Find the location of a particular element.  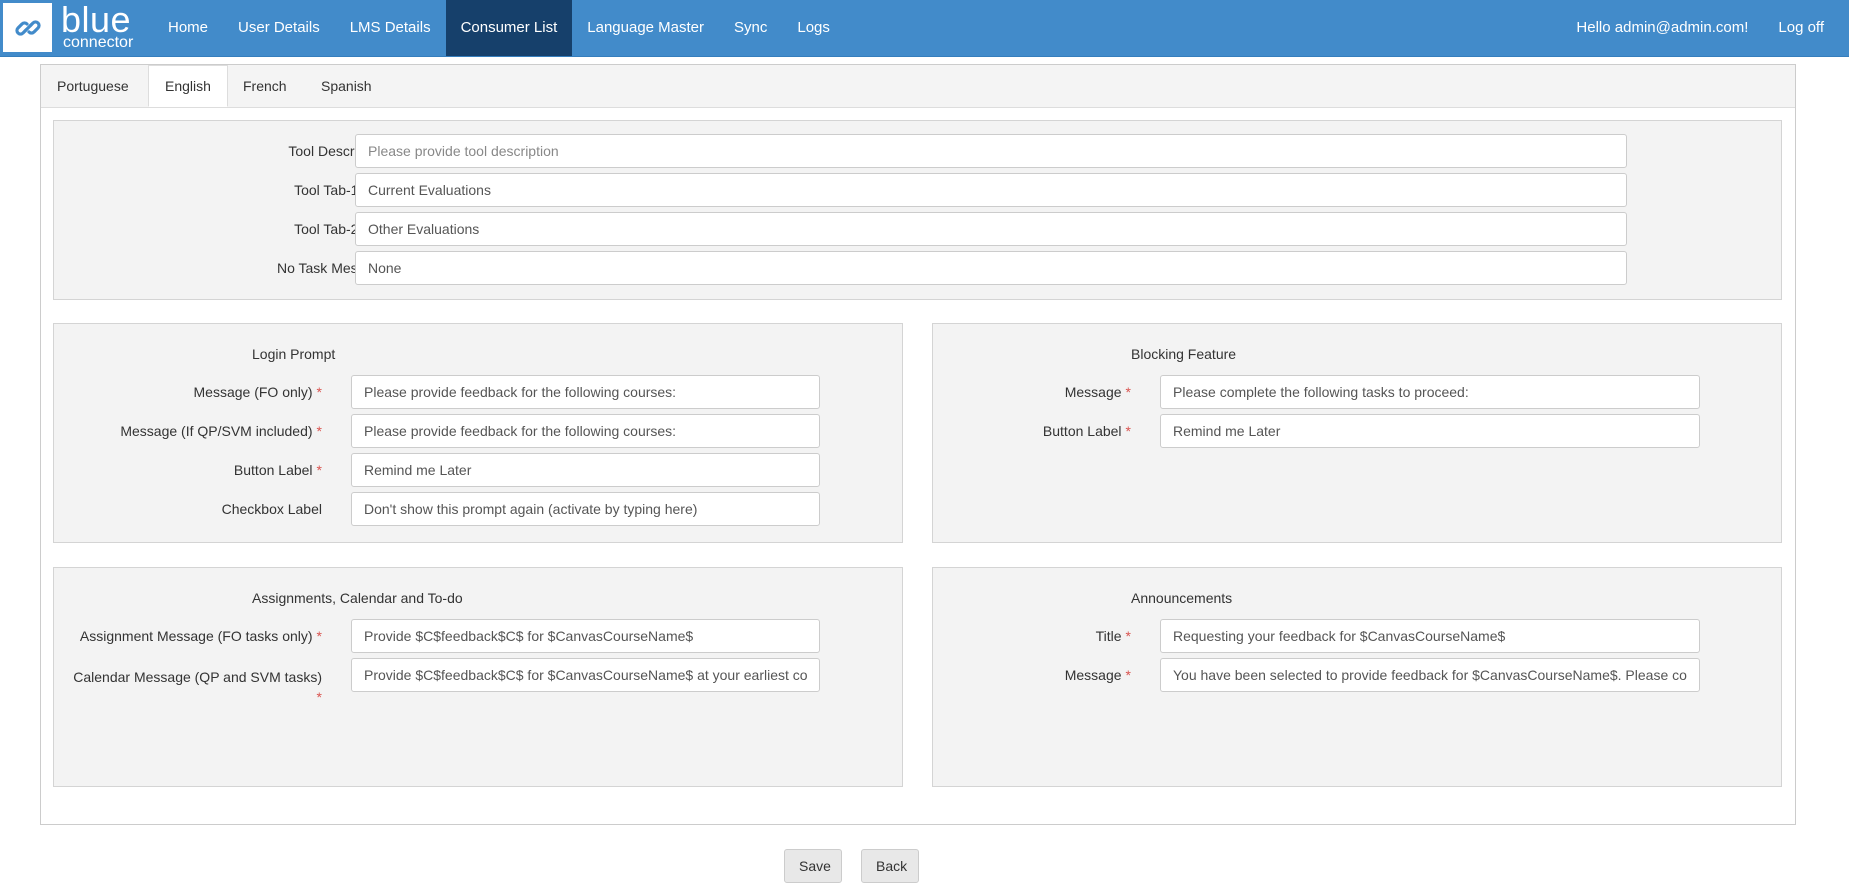

no-task-message-input is located at coordinates (991, 268).